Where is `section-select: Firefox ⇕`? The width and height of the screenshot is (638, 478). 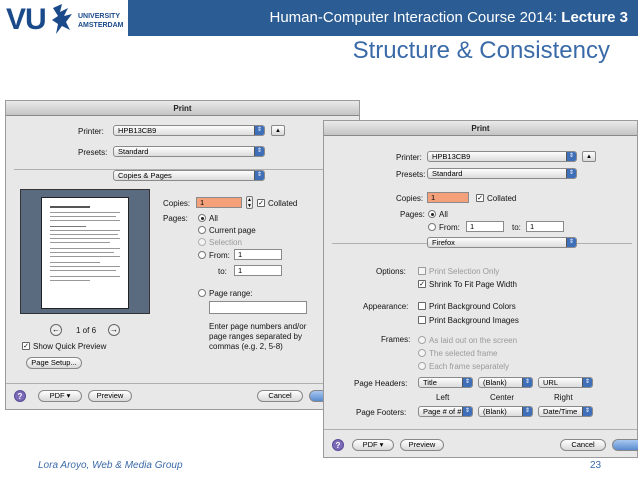 section-select: Firefox ⇕ is located at coordinates (502, 242).